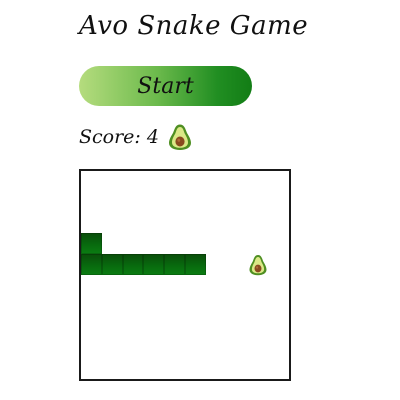  I want to click on start-button: Start, so click(165, 86).